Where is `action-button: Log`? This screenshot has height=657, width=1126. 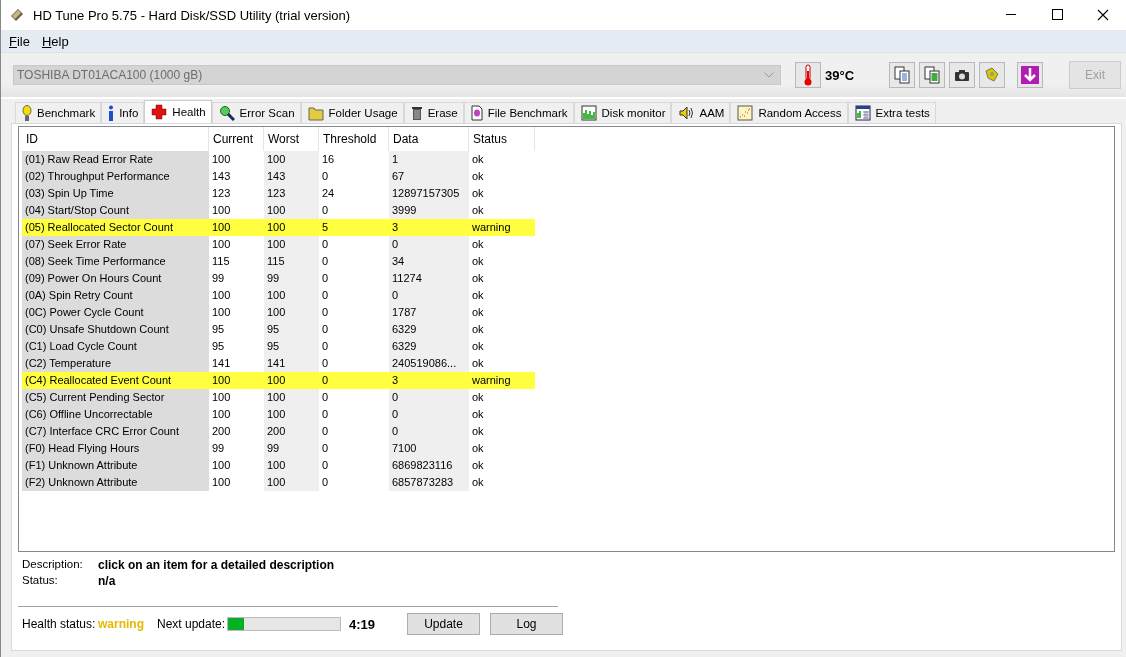 action-button: Log is located at coordinates (526, 624).